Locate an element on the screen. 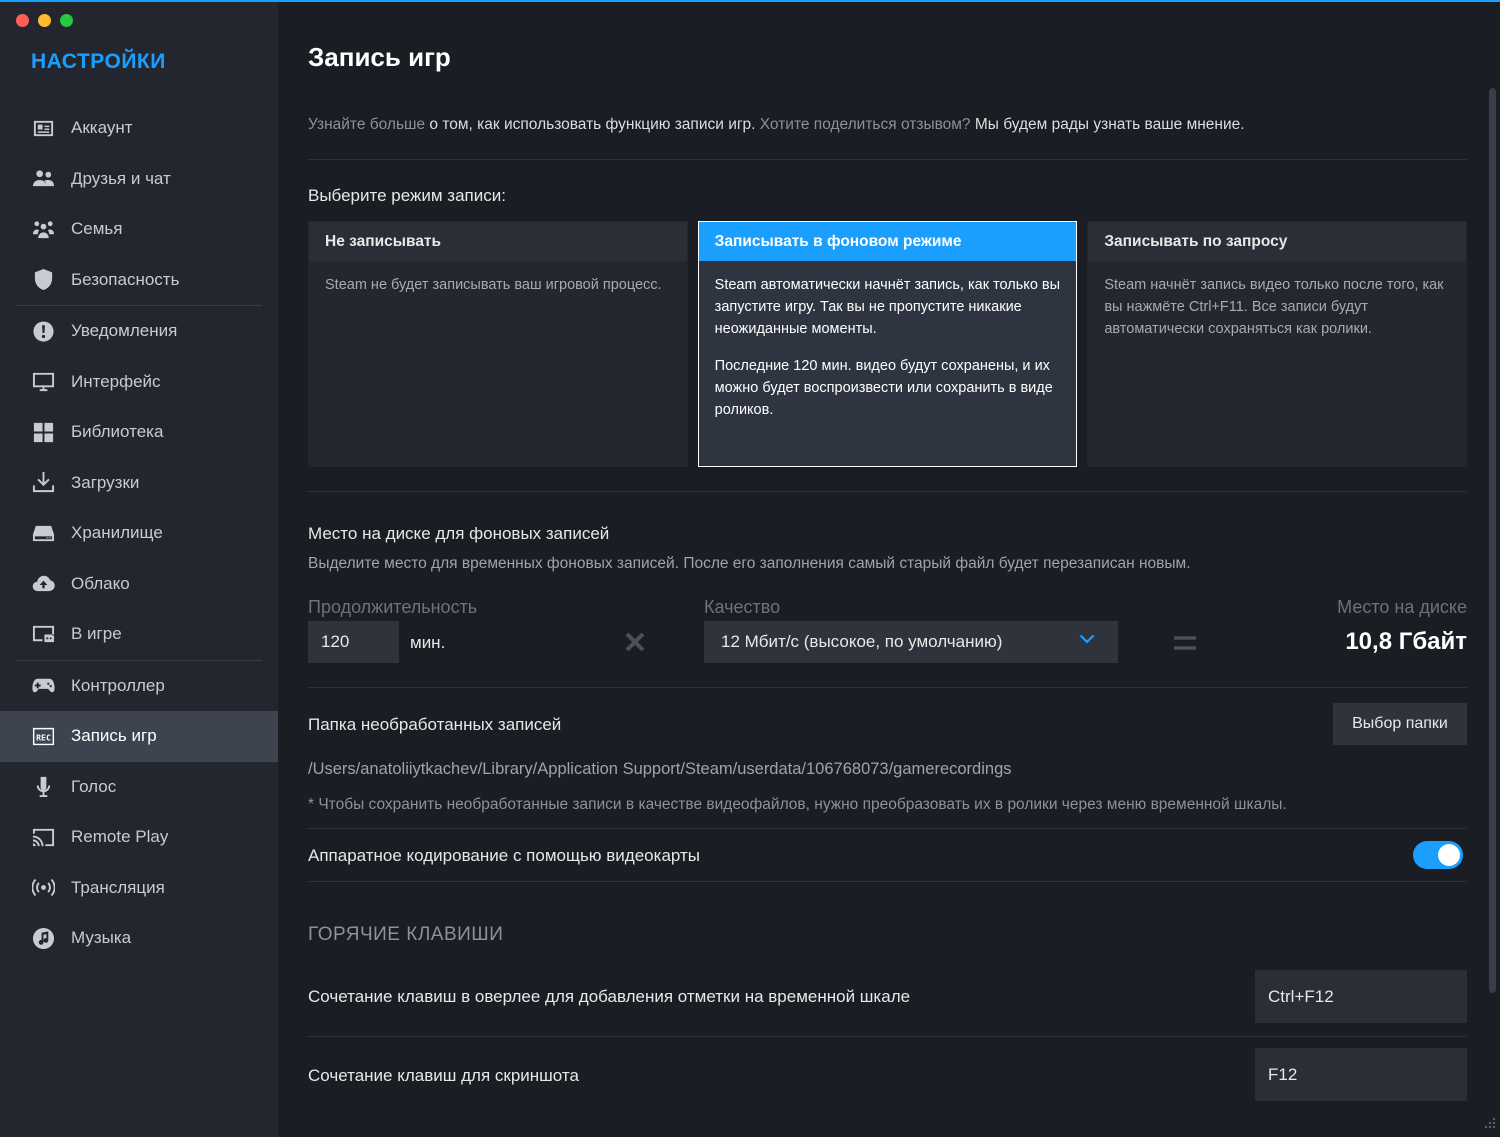 The width and height of the screenshot is (1500, 1137). feedback-link: Хотите поделиться отзывом? is located at coordinates (865, 124).